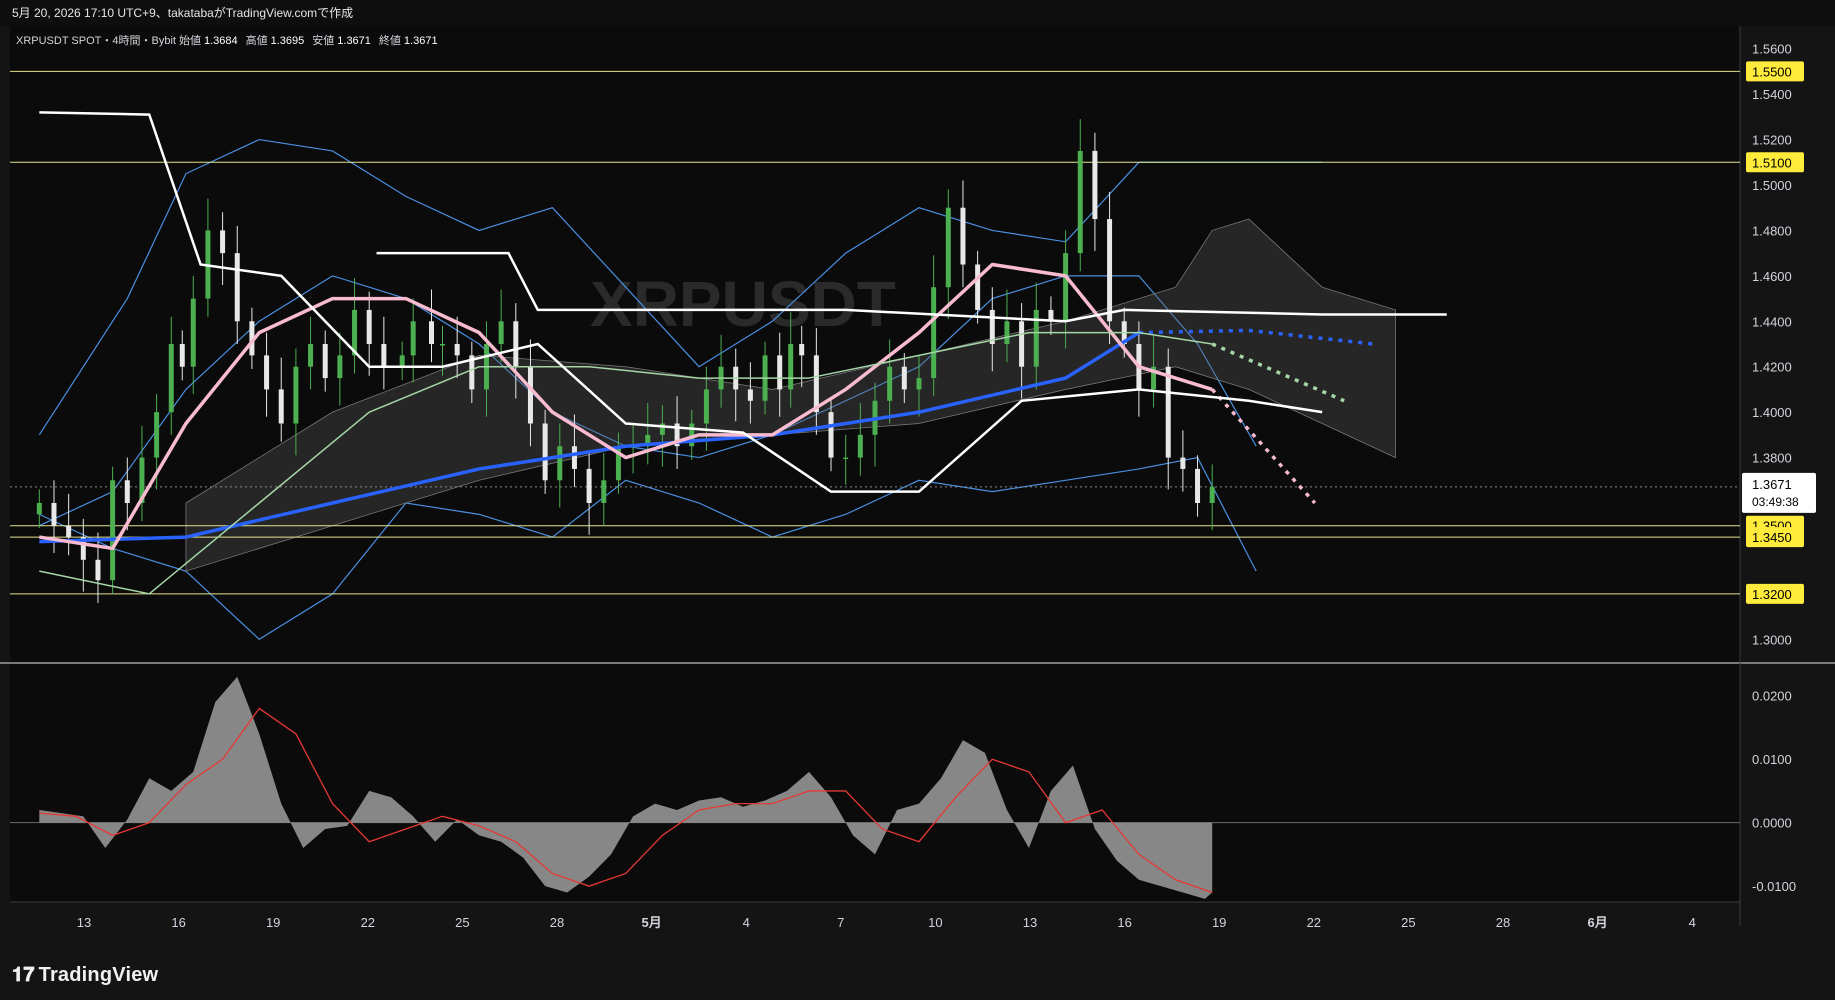 This screenshot has height=1000, width=1835. What do you see at coordinates (1772, 484) in the screenshot?
I see `last-price-value: 1.3671` at bounding box center [1772, 484].